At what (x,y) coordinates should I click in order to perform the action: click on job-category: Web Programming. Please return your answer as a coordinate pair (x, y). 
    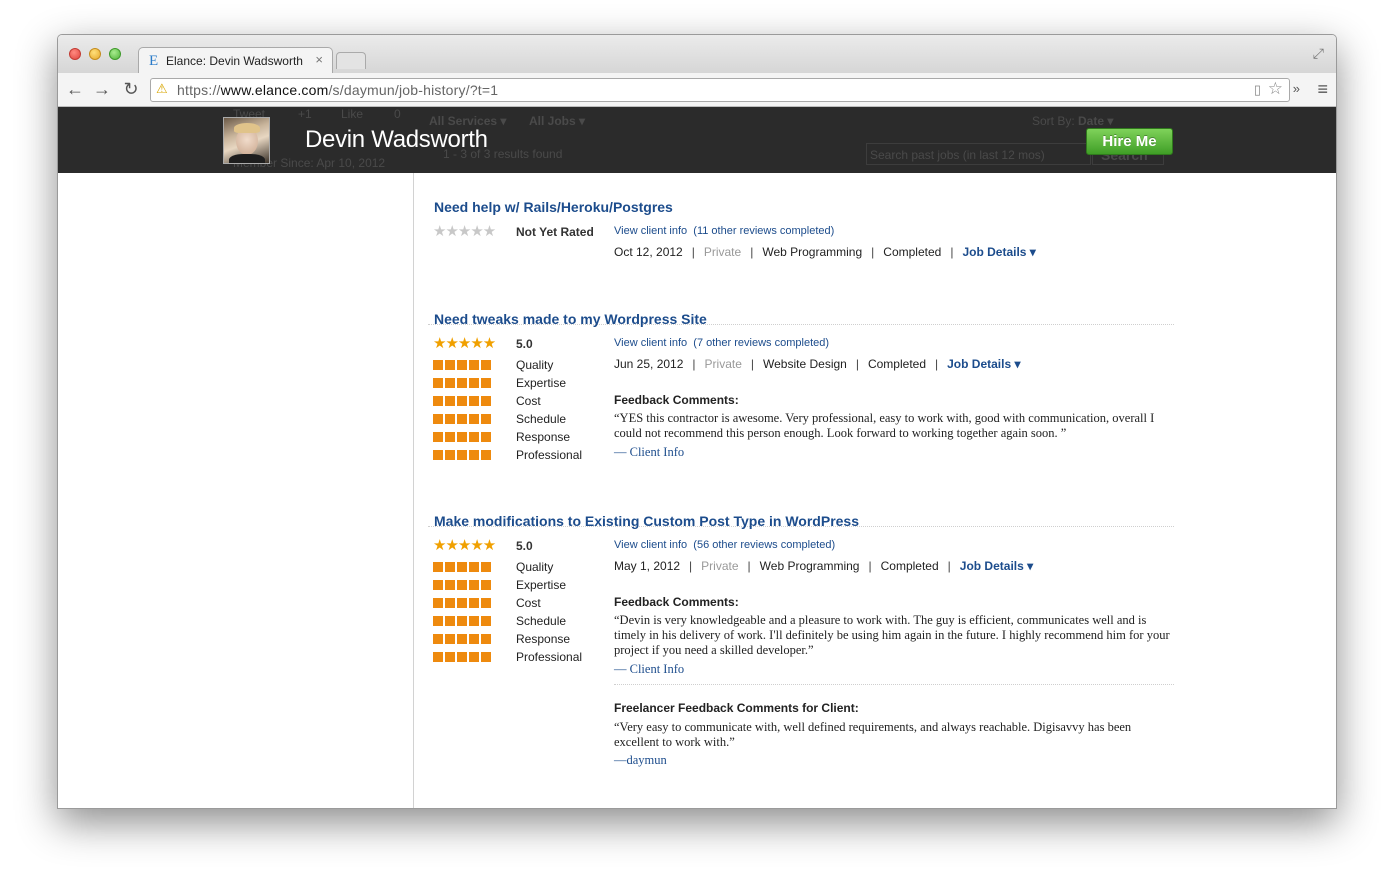
    Looking at the image, I should click on (812, 252).